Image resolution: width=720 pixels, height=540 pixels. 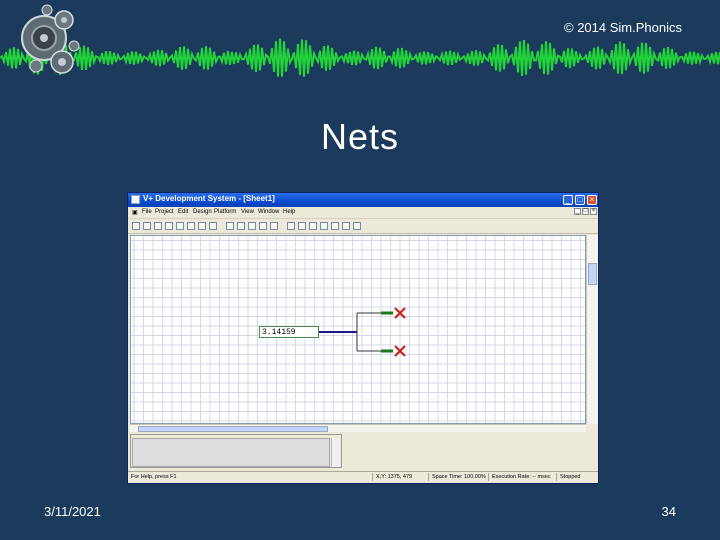 I want to click on empty-panel, so click(x=470, y=451).